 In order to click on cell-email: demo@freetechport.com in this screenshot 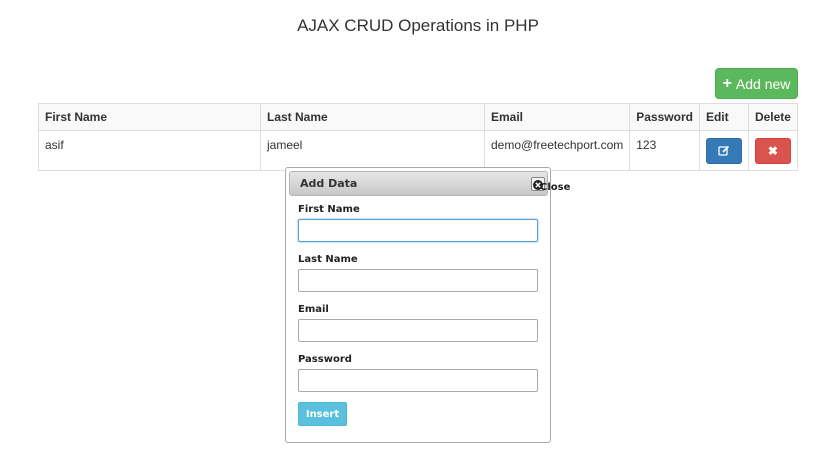, I will do `click(557, 150)`.